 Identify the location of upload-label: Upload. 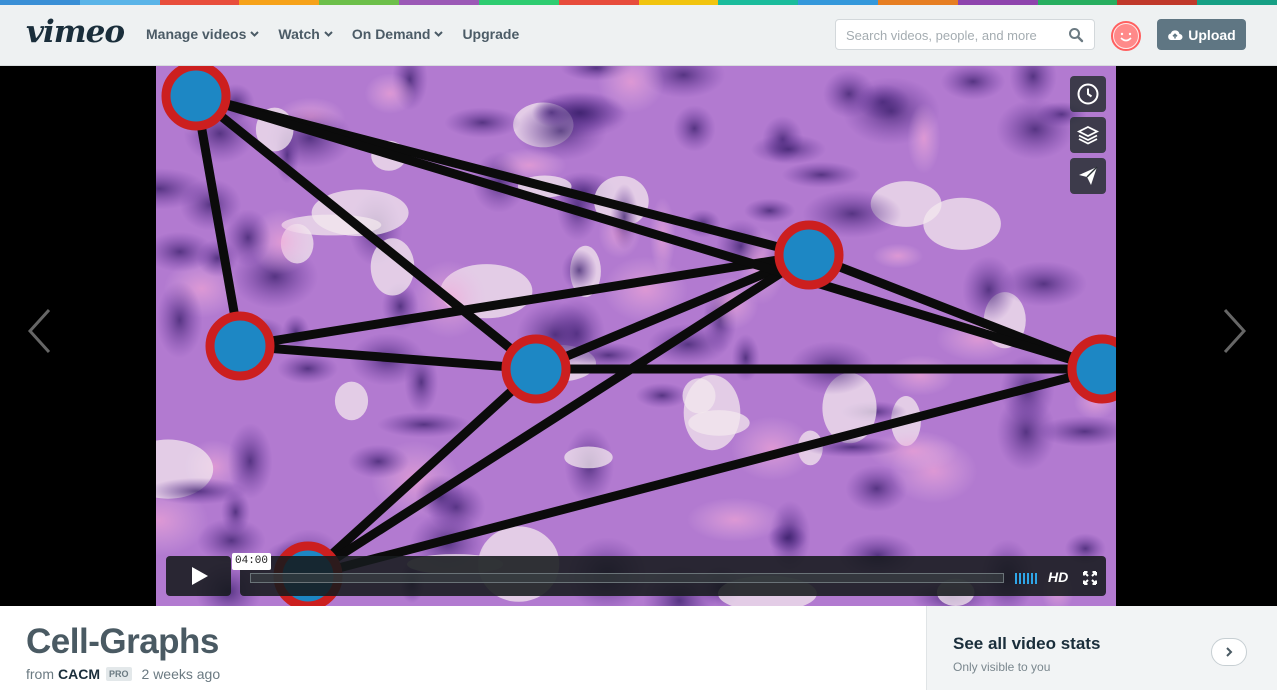
(1212, 34).